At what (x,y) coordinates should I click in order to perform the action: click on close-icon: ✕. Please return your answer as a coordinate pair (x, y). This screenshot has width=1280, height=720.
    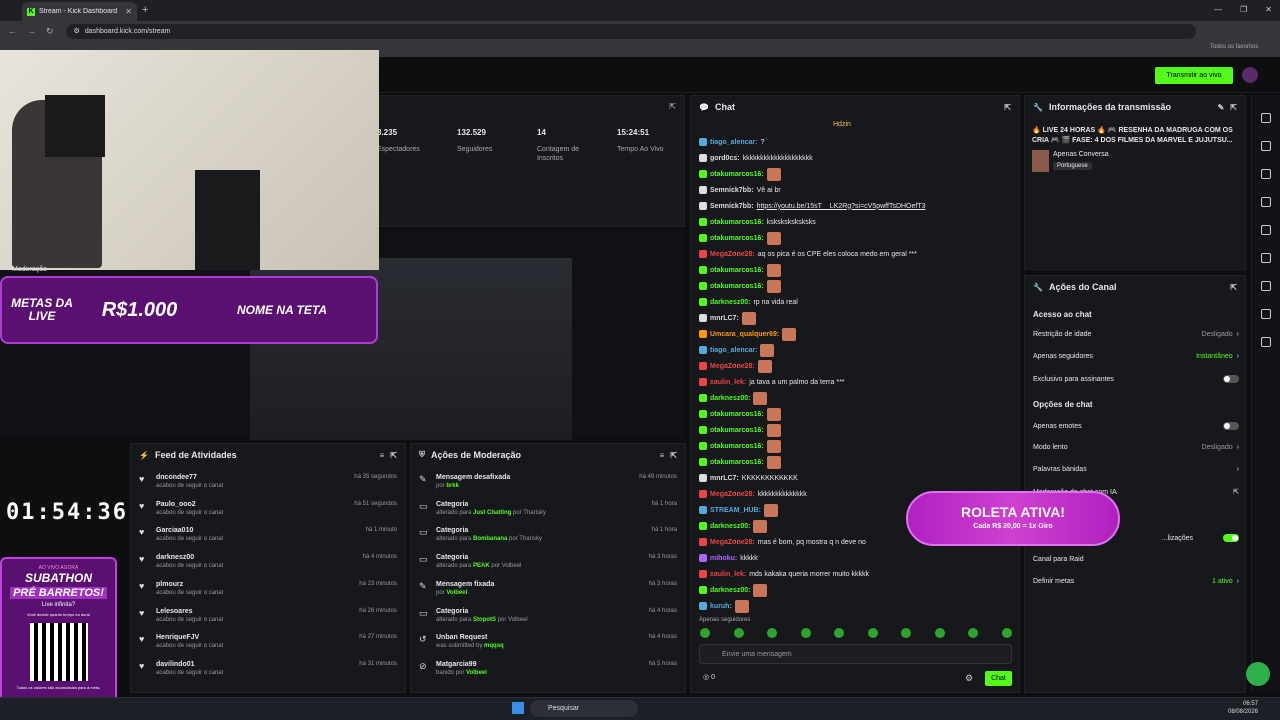
    Looking at the image, I should click on (1268, 9).